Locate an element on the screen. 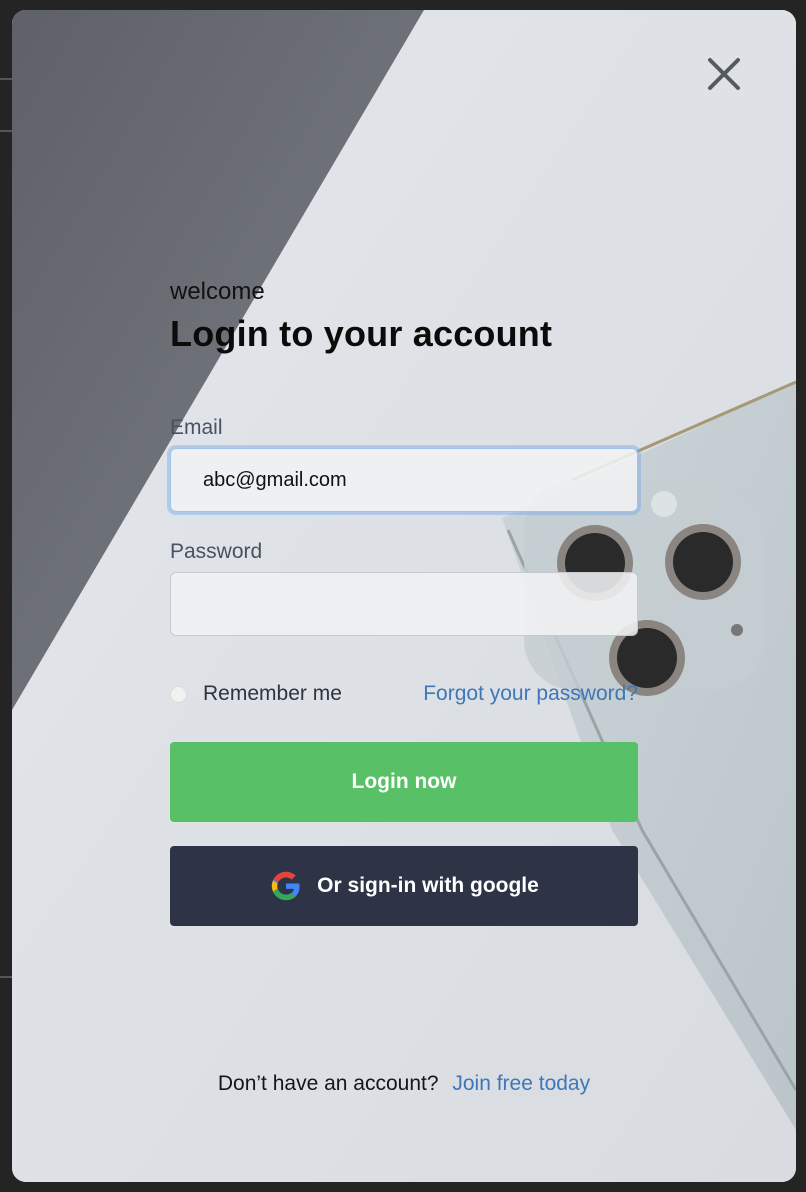  google-signin-button: Or sign-in with google is located at coordinates (404, 886).